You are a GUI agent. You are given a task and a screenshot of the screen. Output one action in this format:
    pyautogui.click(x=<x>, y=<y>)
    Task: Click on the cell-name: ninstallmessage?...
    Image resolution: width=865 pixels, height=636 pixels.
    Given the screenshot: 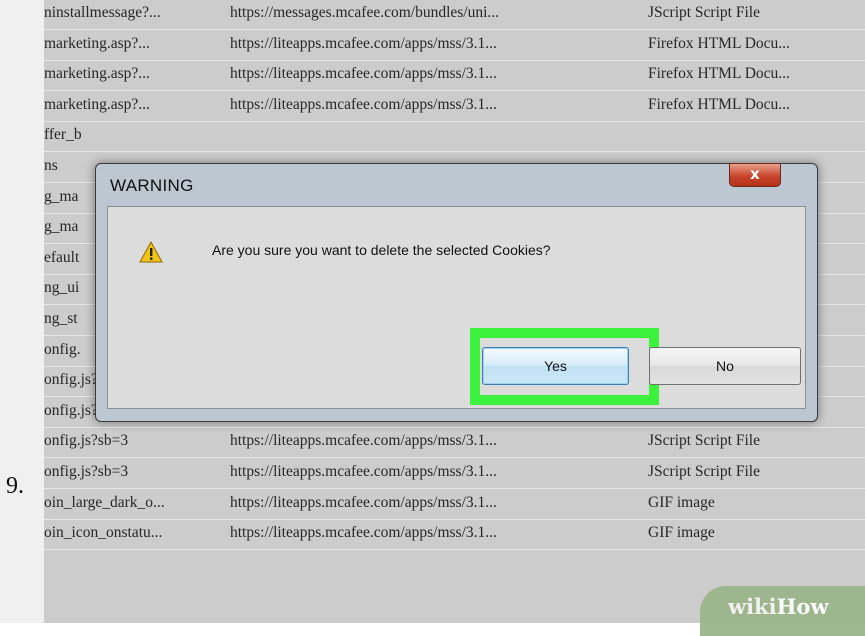 What is the action you would take?
    pyautogui.click(x=102, y=12)
    